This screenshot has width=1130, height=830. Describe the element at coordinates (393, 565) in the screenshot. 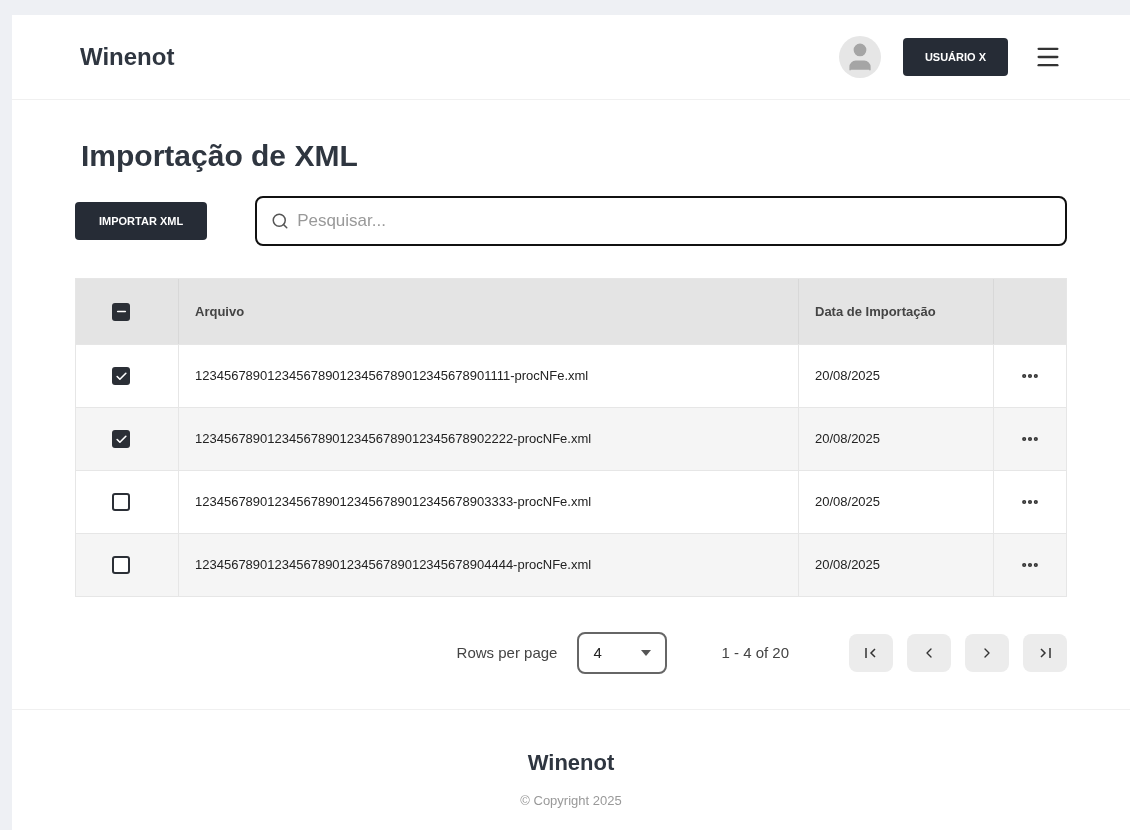

I see `table-cell-text: 12345678901234567890123456789012345678904444-procNFe.xml` at that location.